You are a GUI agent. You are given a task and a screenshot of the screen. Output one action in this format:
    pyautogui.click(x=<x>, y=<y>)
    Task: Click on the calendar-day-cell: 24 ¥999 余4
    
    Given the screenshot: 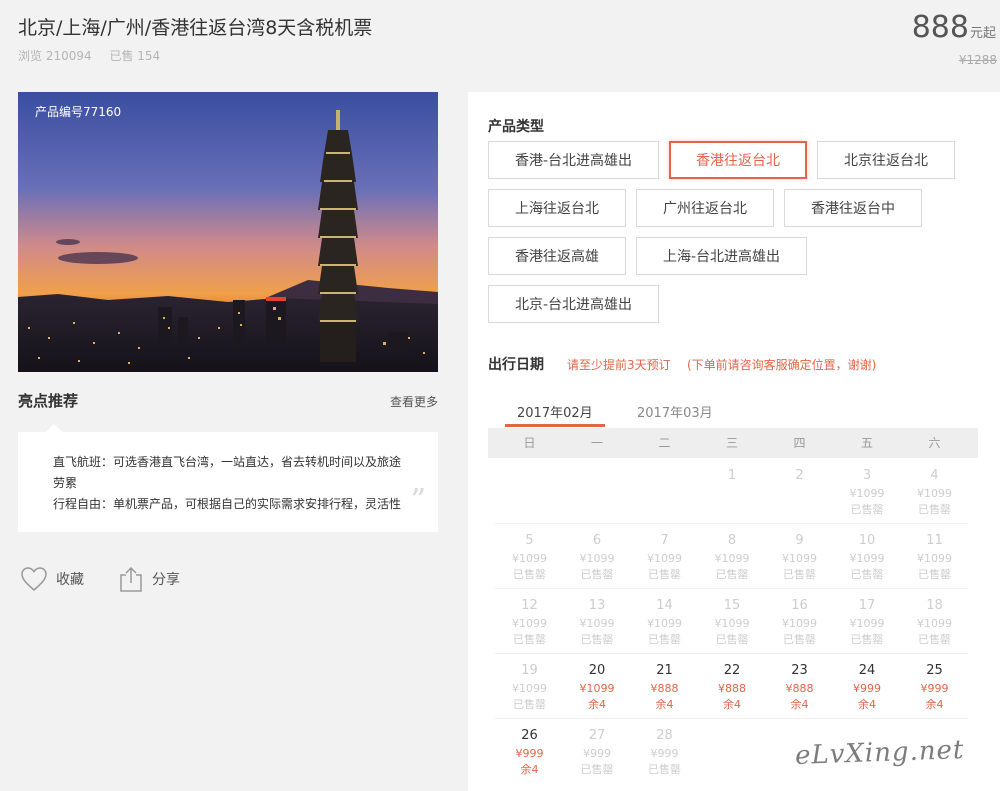 What is the action you would take?
    pyautogui.click(x=867, y=687)
    